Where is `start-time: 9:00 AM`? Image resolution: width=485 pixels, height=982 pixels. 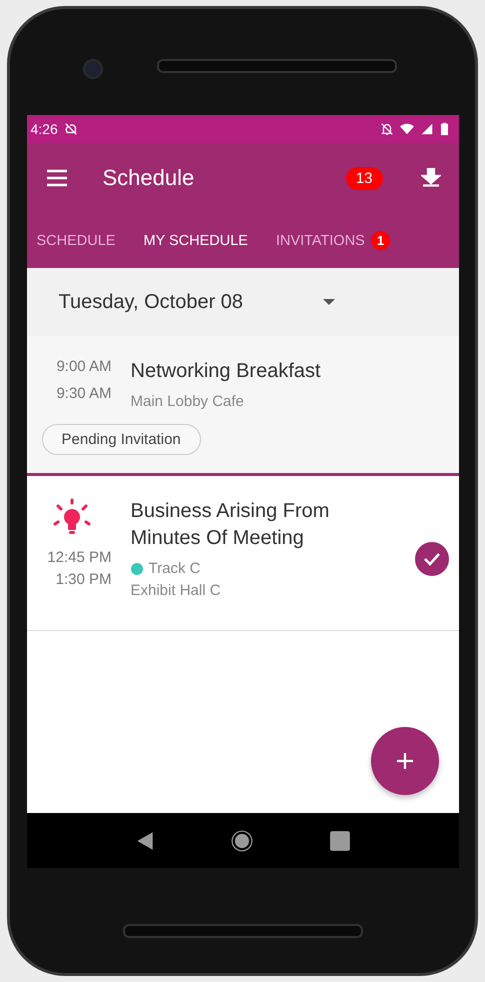 start-time: 9:00 AM is located at coordinates (84, 366).